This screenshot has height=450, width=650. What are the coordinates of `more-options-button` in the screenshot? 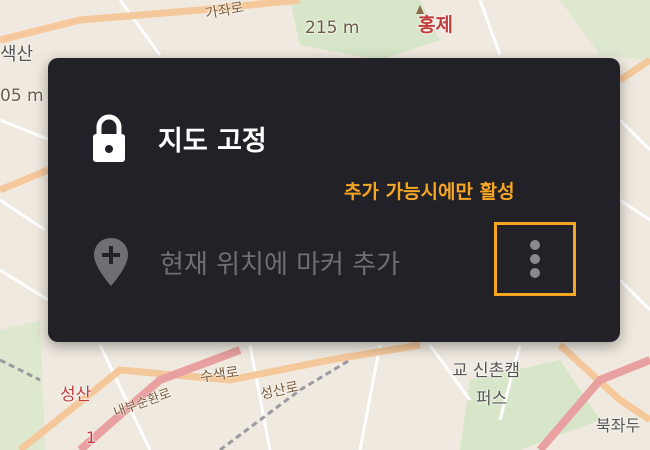 It's located at (535, 259).